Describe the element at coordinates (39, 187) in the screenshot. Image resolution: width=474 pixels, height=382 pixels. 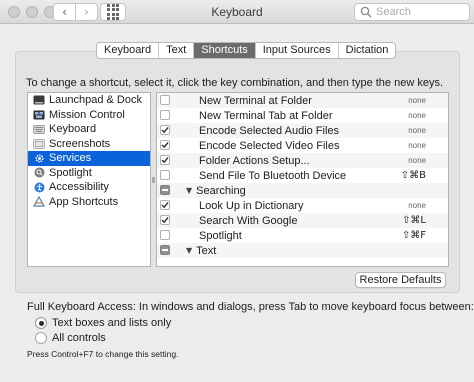
I see `accessibility-icon` at that location.